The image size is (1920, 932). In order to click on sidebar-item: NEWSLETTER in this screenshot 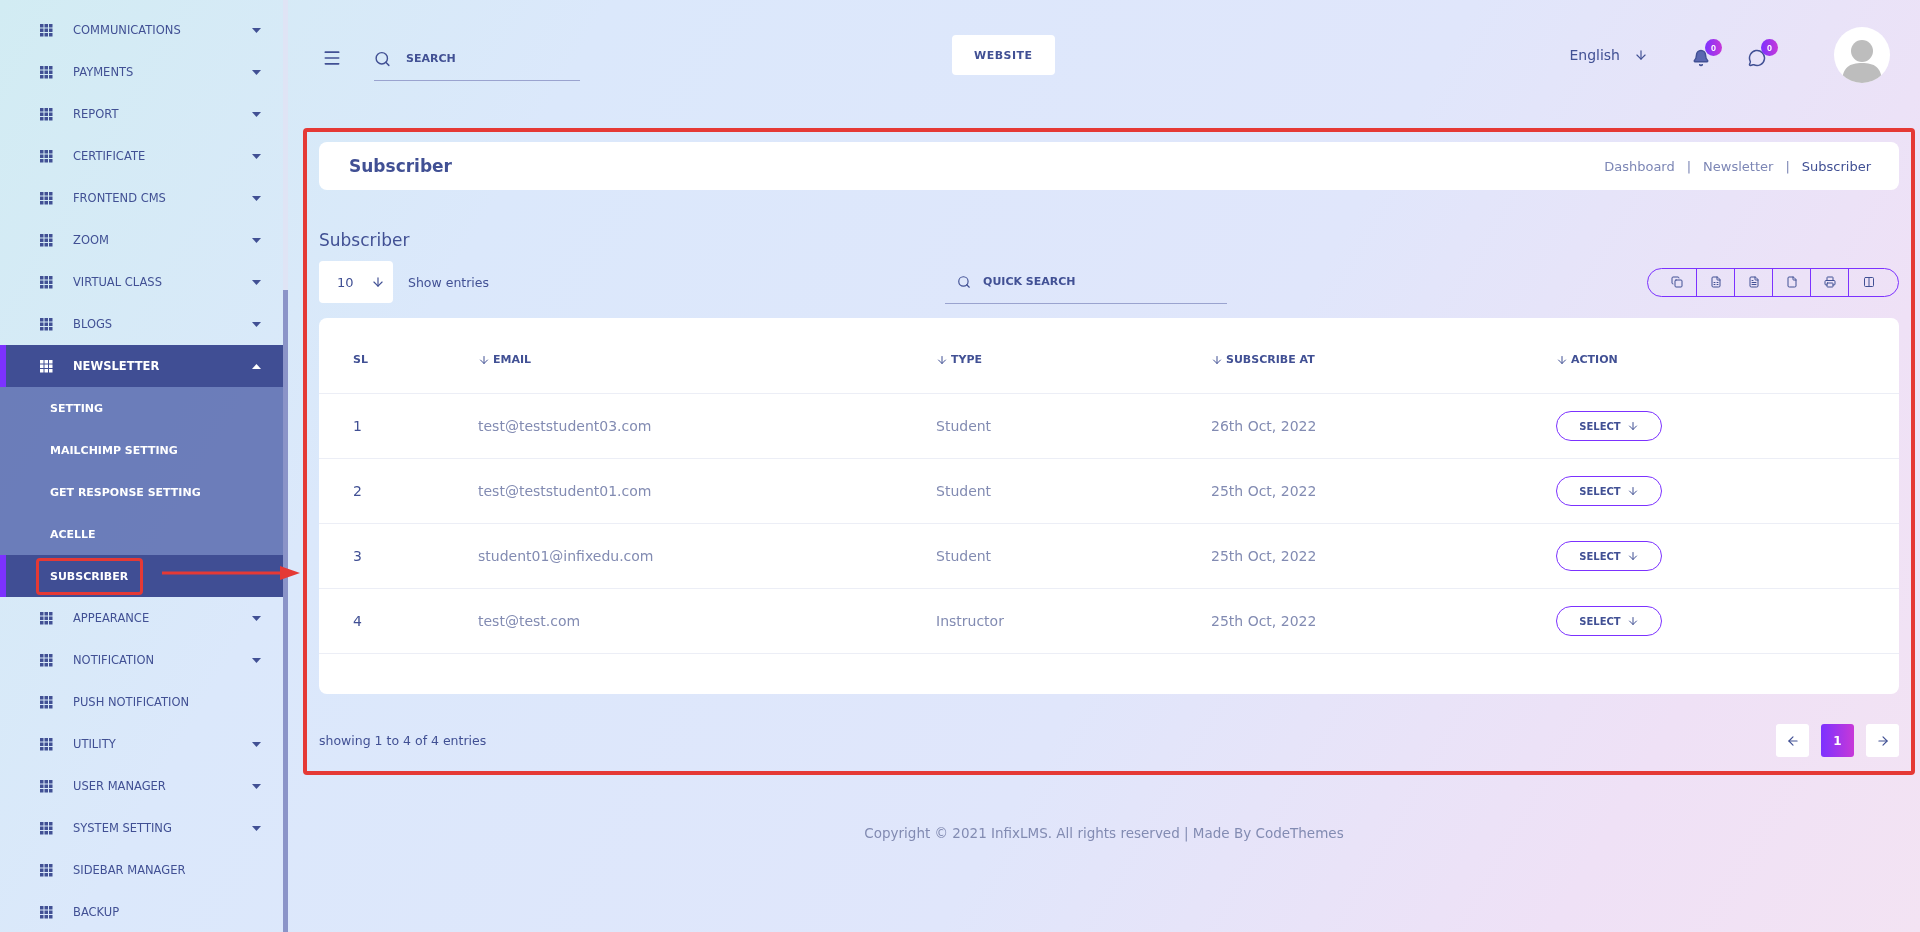, I will do `click(141, 366)`.